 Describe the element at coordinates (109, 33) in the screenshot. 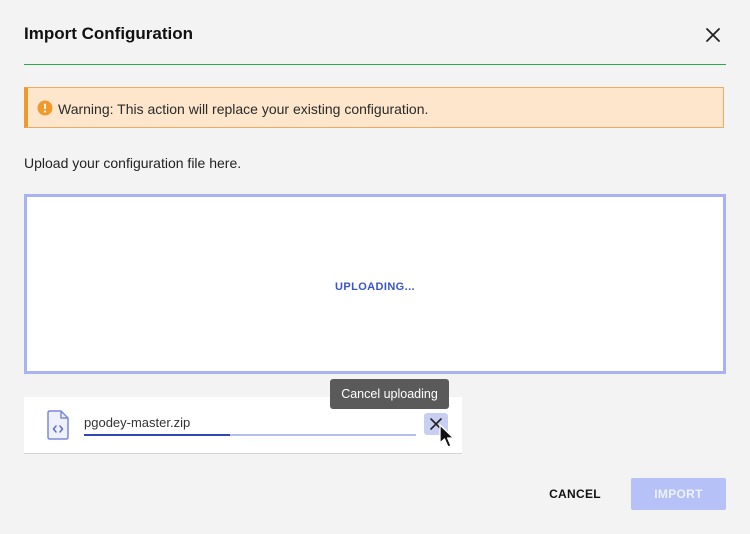

I see `dialog-title: Import Configuration` at that location.